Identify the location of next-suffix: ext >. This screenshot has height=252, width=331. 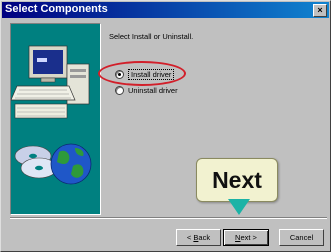
(248, 237).